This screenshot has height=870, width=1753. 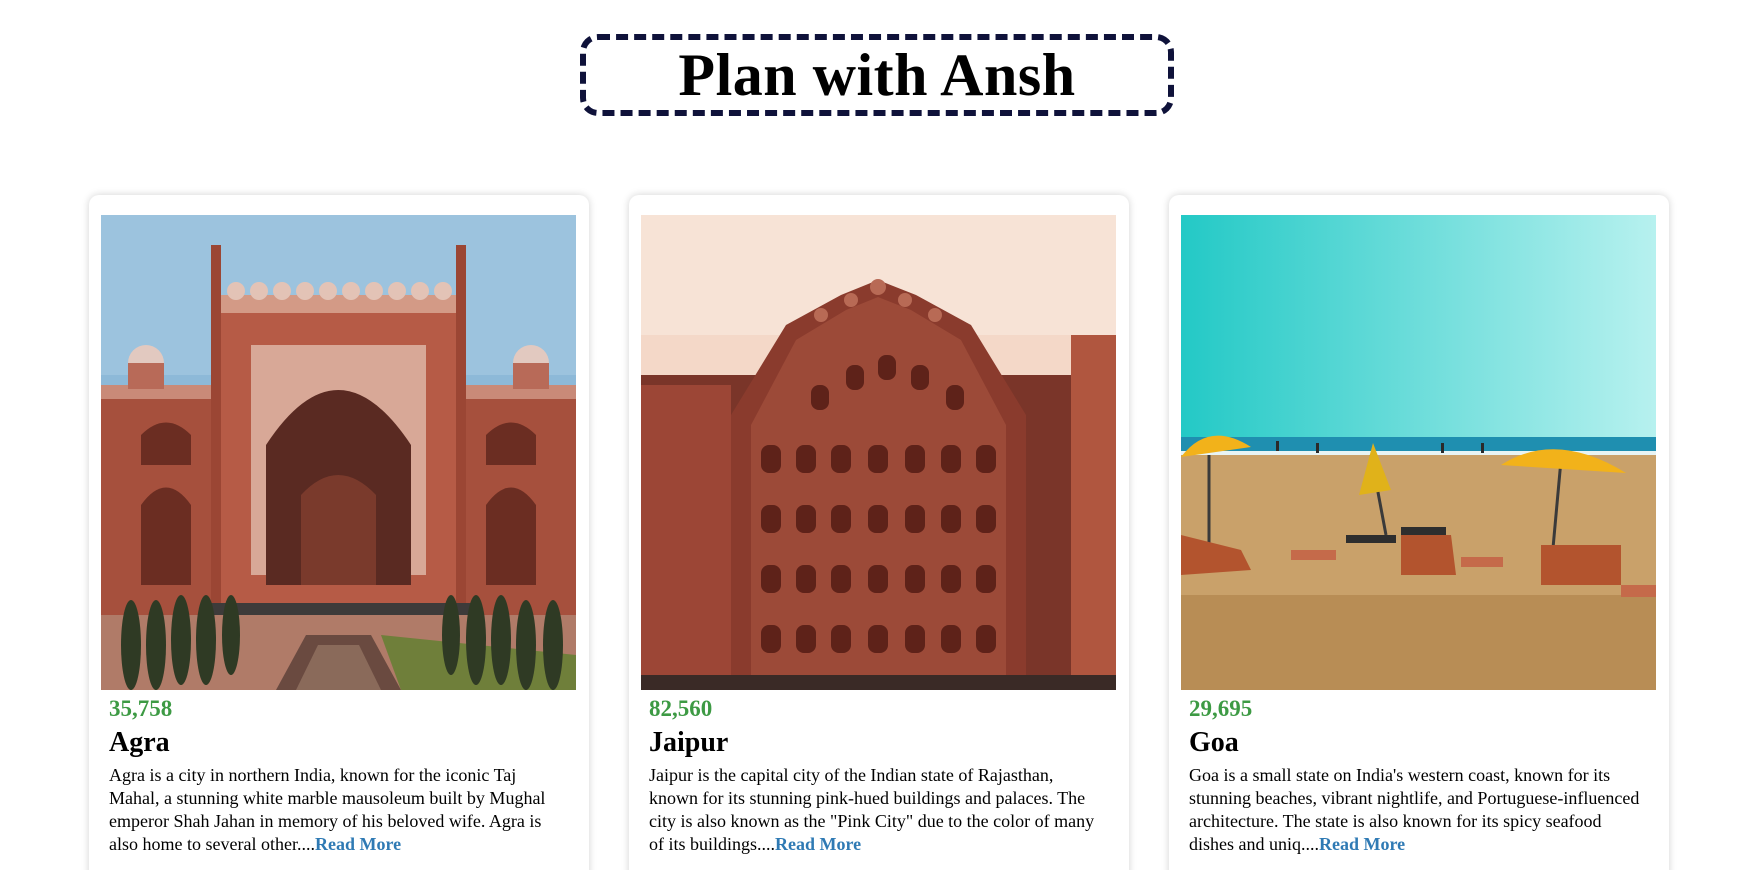 What do you see at coordinates (689, 742) in the screenshot?
I see `city-name: Jaipur` at bounding box center [689, 742].